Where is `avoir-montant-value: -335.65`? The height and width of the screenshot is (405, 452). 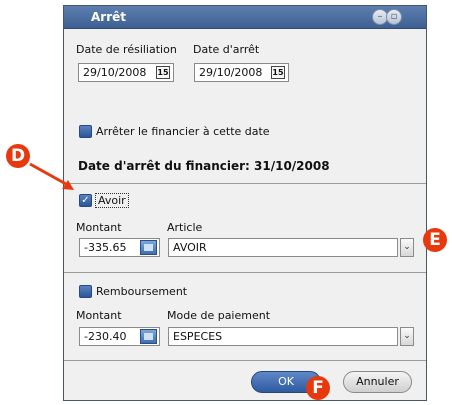
avoir-montant-value: -335.65 is located at coordinates (105, 247).